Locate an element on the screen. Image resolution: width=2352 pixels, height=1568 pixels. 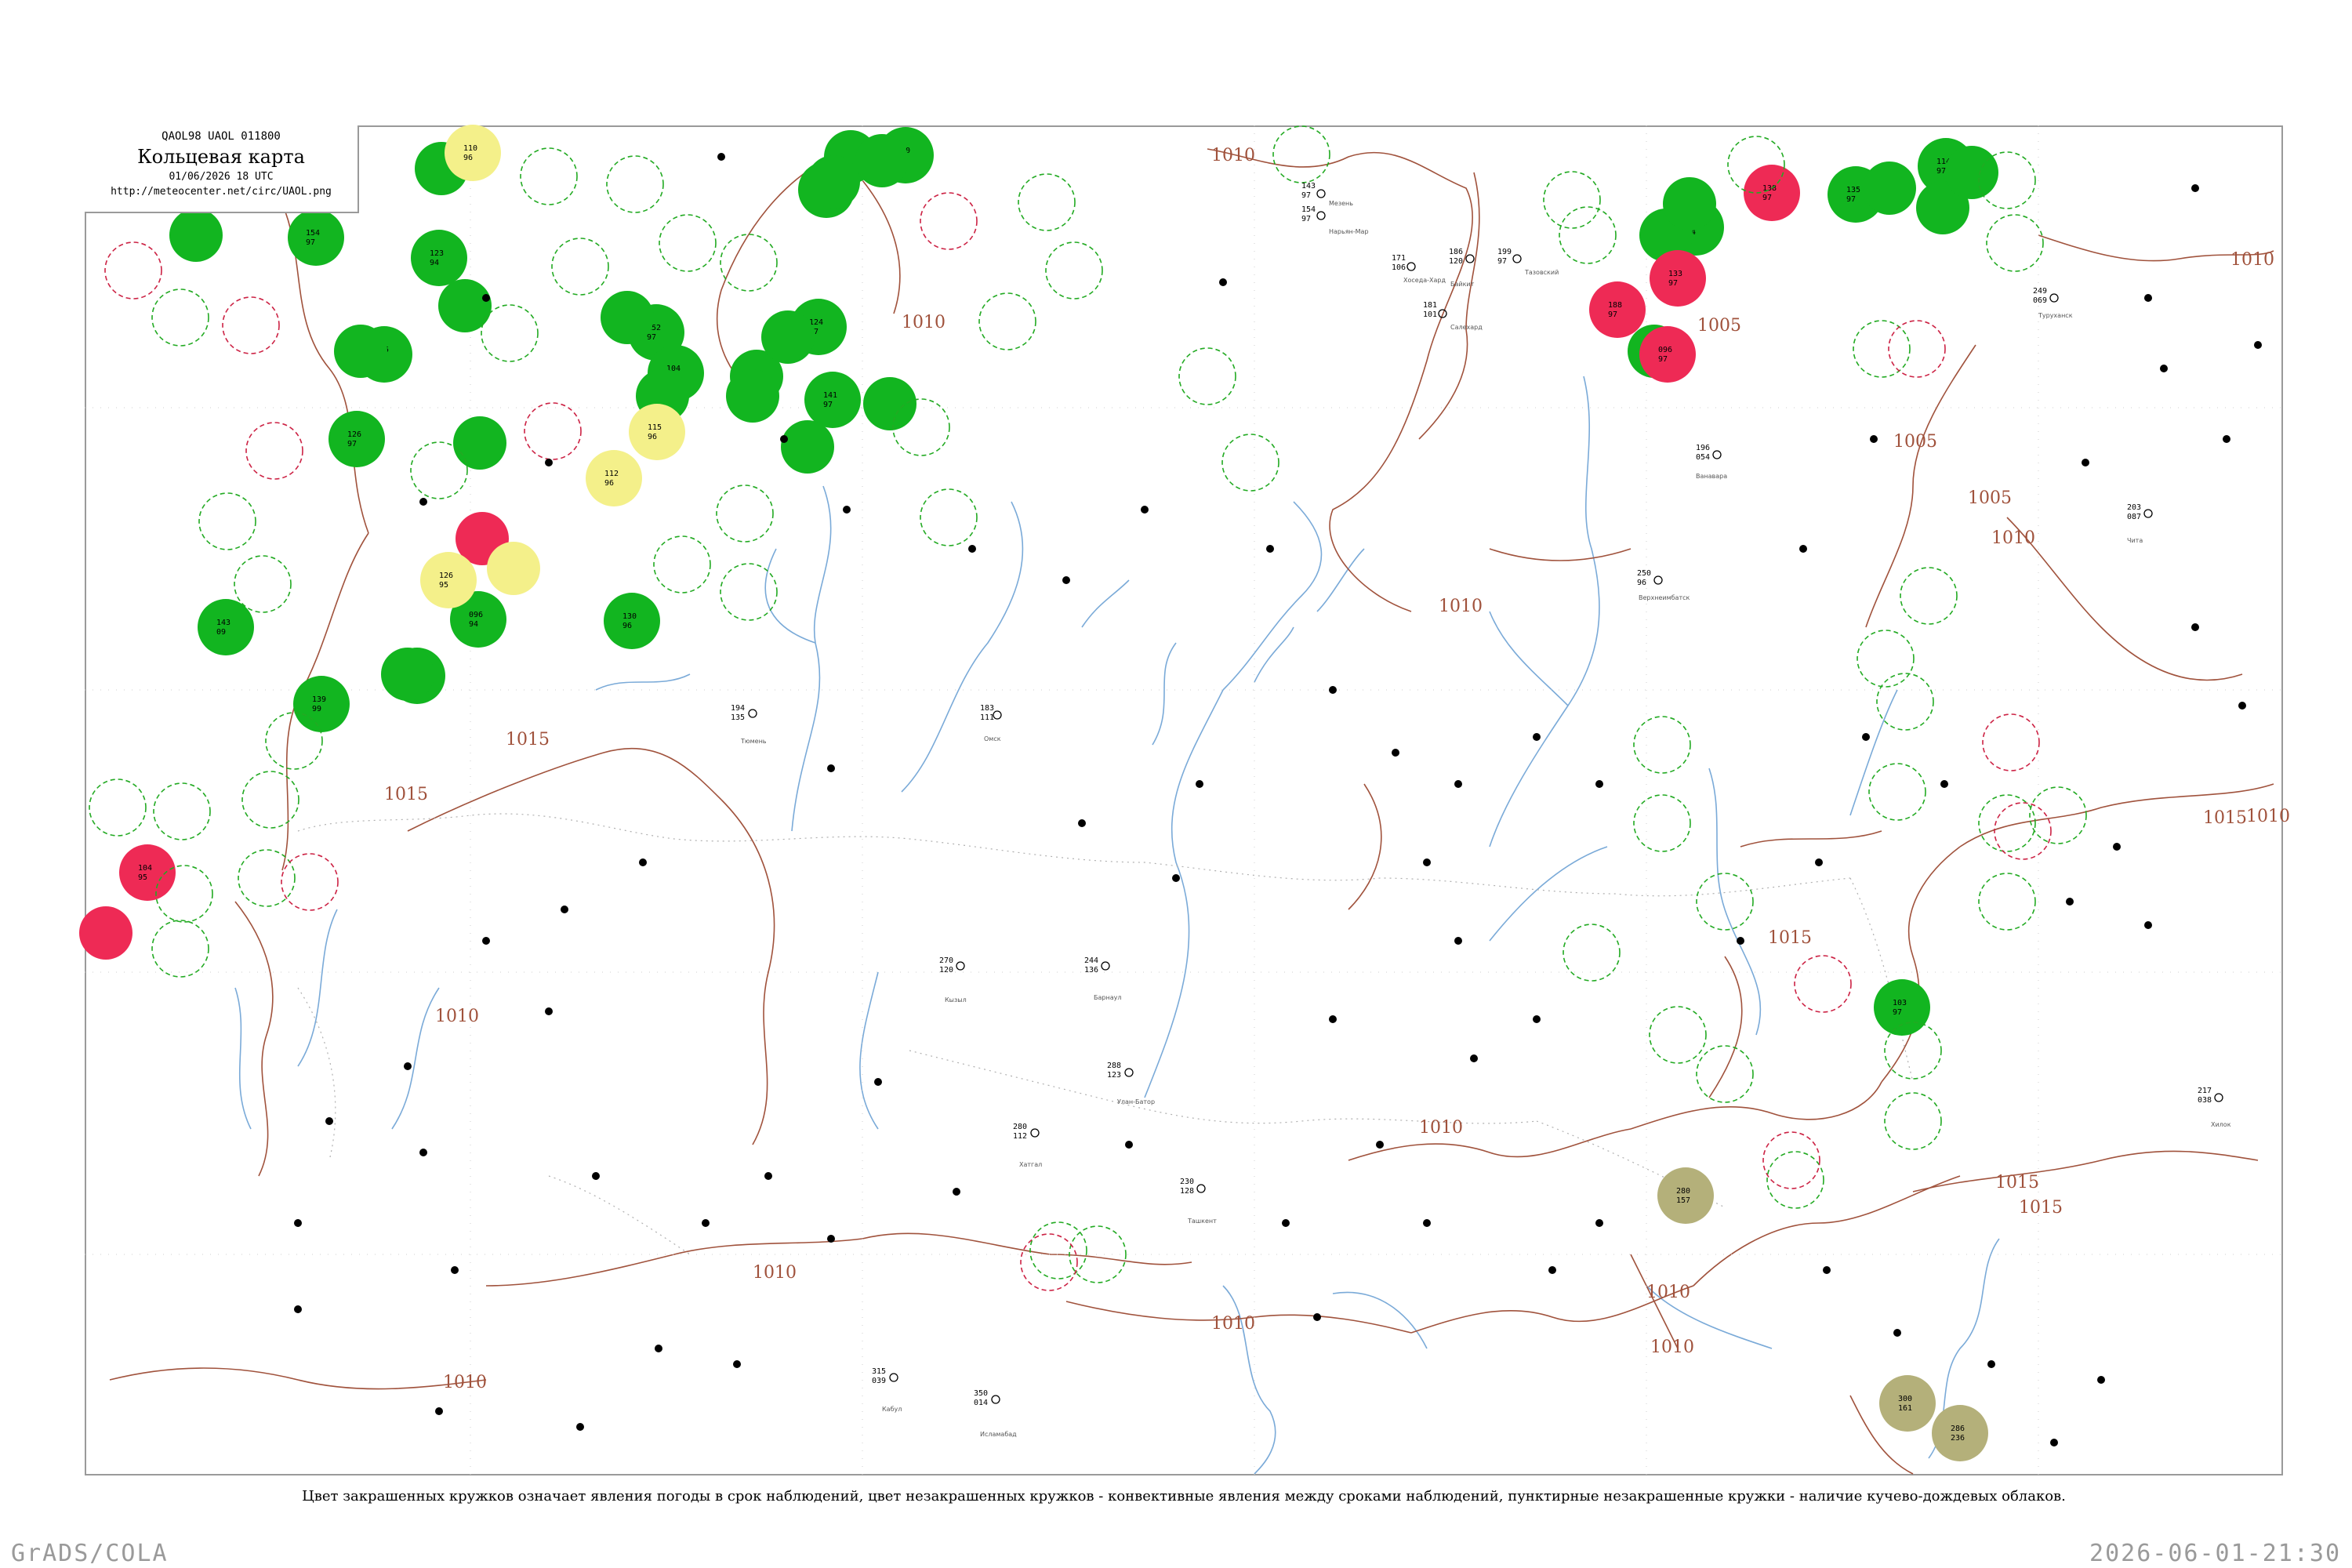
svg-text: 196 is located at coordinates (1703, 448).